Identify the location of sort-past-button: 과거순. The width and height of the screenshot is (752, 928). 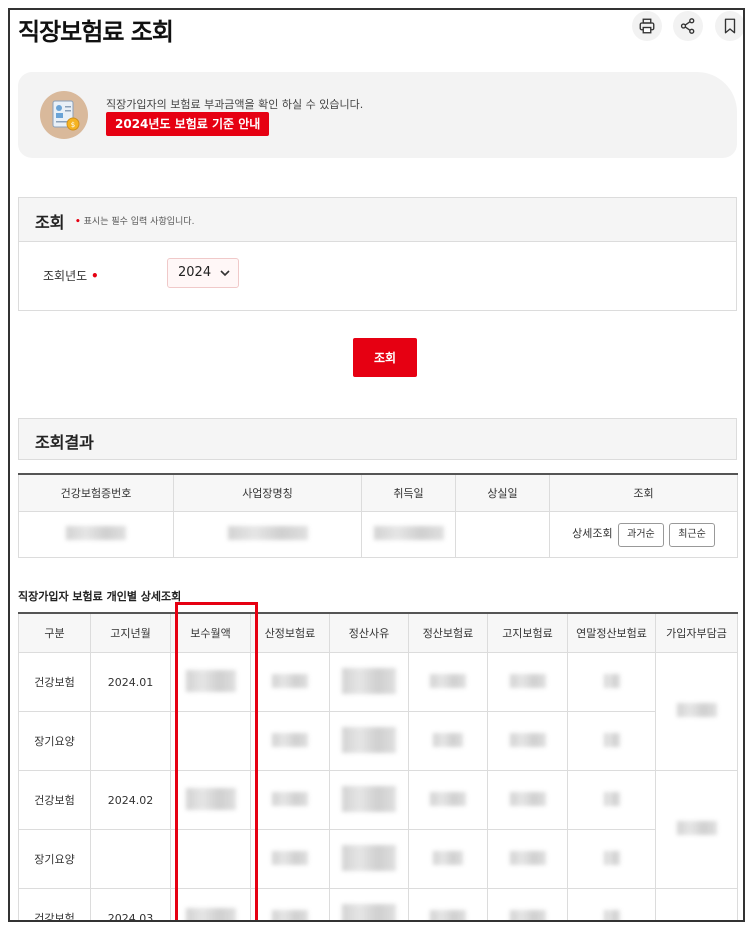
(641, 534).